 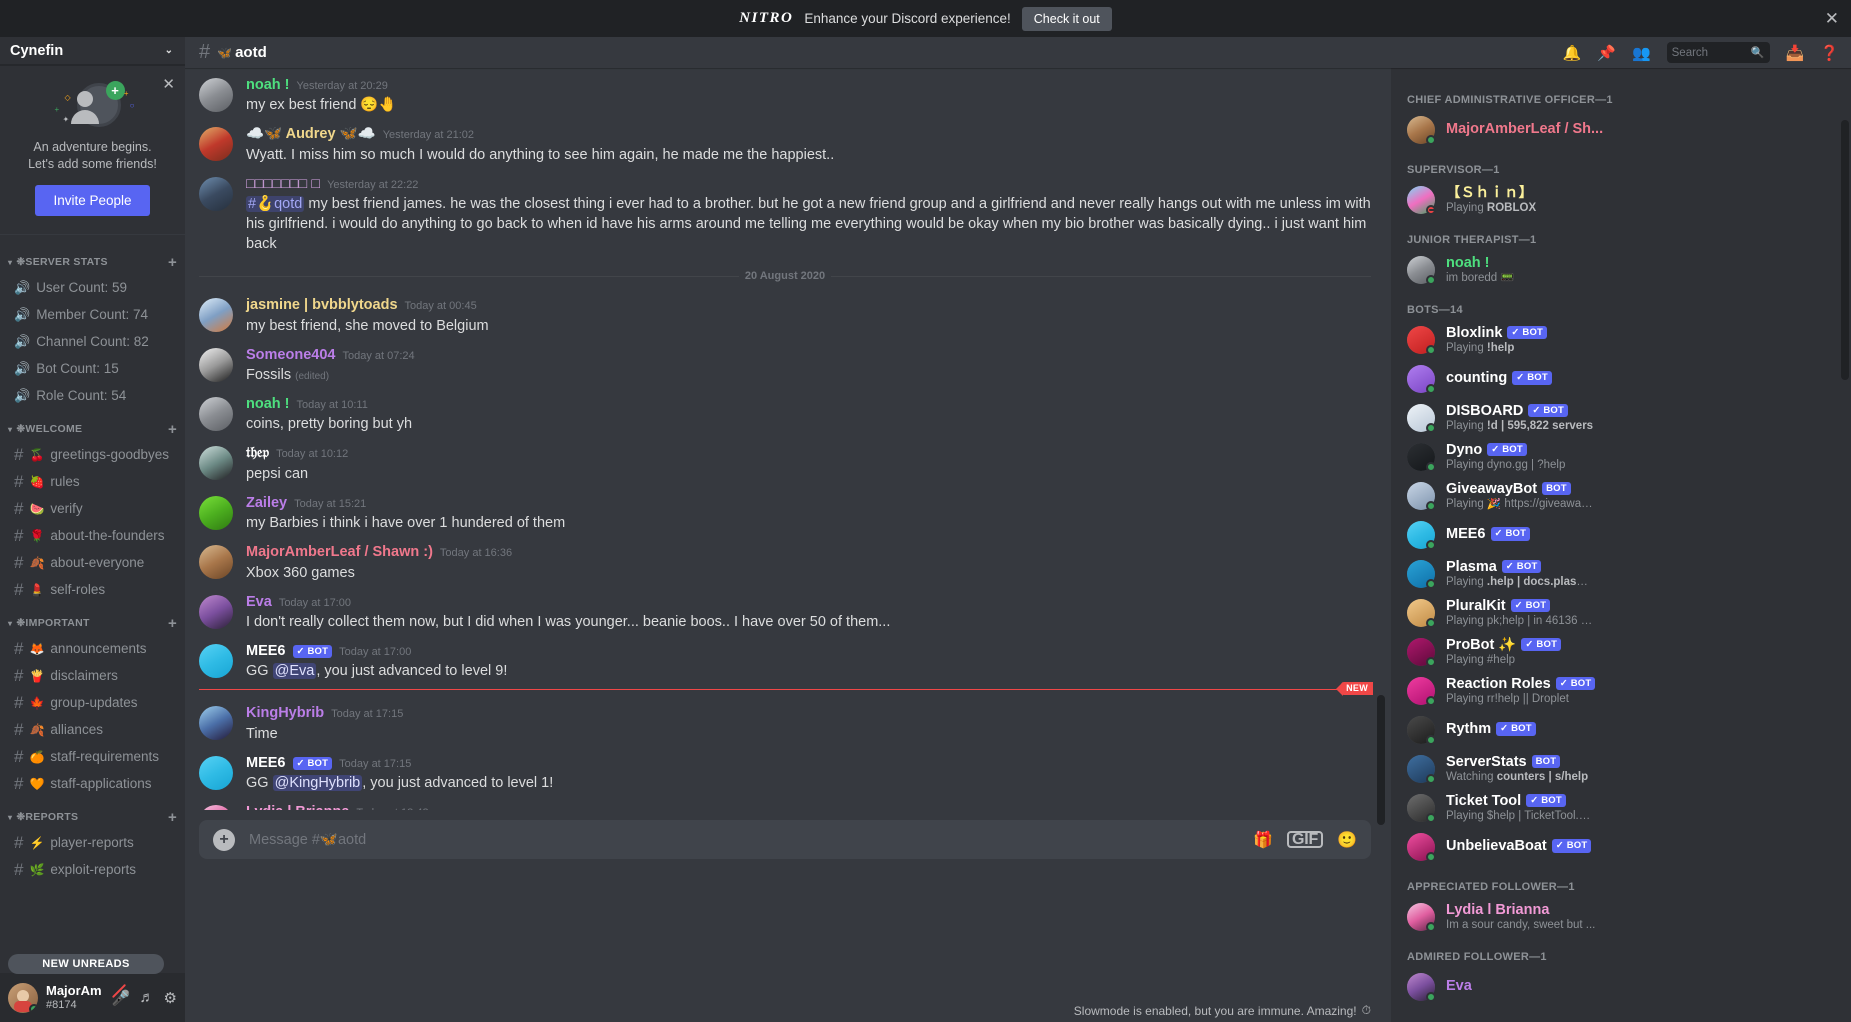 What do you see at coordinates (285, 713) in the screenshot?
I see `message-author: KingHybrib` at bounding box center [285, 713].